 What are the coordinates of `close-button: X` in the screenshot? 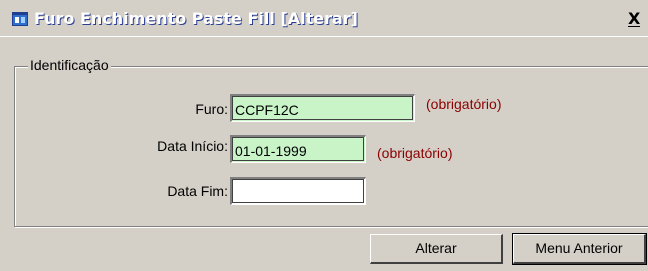 It's located at (638, 19).